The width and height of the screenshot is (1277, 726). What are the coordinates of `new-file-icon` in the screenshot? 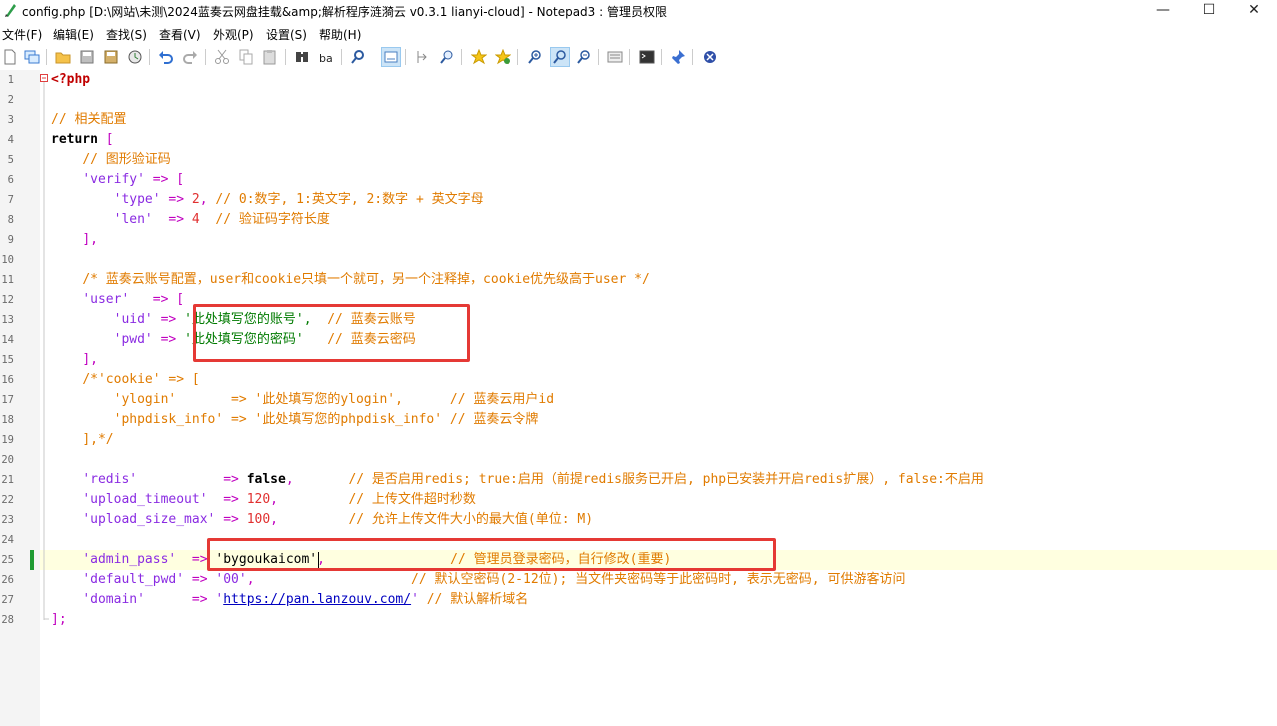 It's located at (10, 57).